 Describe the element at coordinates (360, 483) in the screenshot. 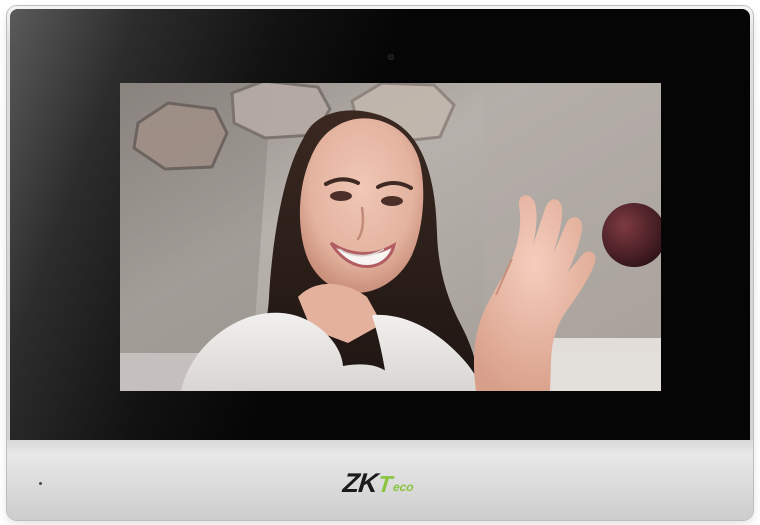

I see `brand-zk: ZK` at that location.